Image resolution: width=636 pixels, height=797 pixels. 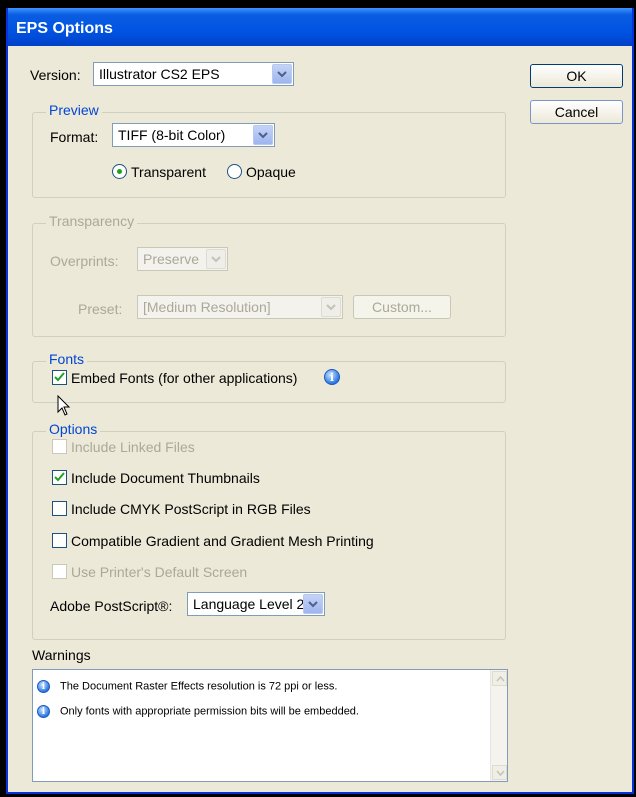 I want to click on mouse-pointer-icon, so click(x=64, y=405).